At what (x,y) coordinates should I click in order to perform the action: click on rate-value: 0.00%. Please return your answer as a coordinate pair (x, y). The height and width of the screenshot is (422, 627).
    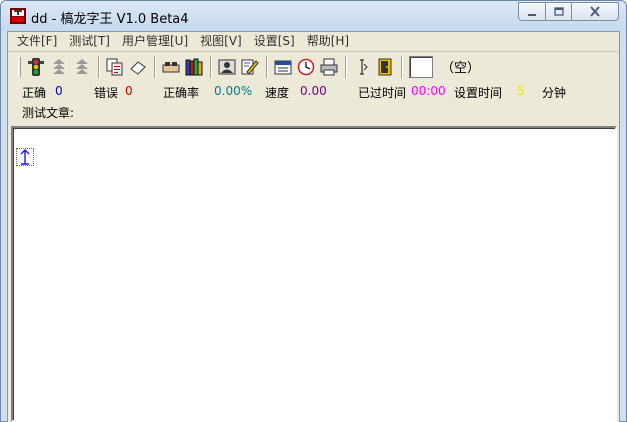
    Looking at the image, I should click on (233, 91).